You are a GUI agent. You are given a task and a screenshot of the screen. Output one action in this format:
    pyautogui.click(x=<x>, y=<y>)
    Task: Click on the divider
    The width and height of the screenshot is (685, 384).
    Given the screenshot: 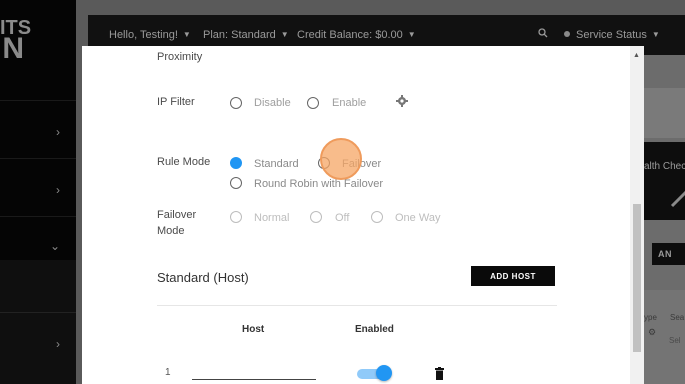 What is the action you would take?
    pyautogui.click(x=357, y=305)
    